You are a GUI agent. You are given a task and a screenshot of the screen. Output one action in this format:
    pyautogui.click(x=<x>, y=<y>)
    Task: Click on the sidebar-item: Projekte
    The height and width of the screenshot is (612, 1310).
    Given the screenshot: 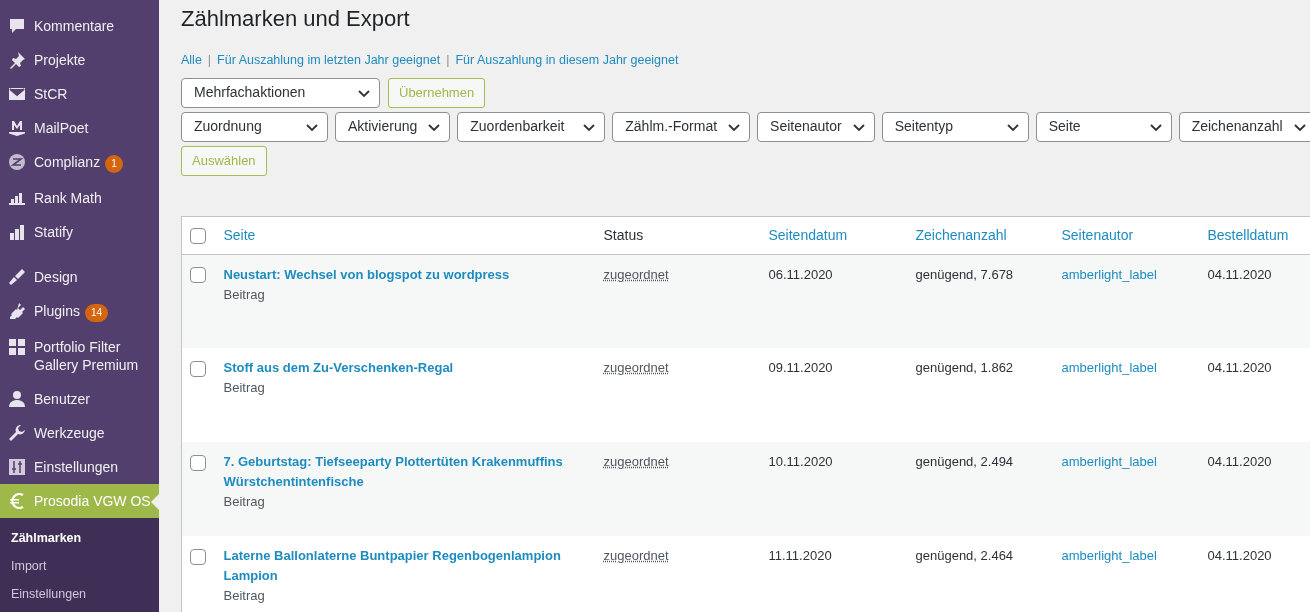 What is the action you would take?
    pyautogui.click(x=79, y=60)
    